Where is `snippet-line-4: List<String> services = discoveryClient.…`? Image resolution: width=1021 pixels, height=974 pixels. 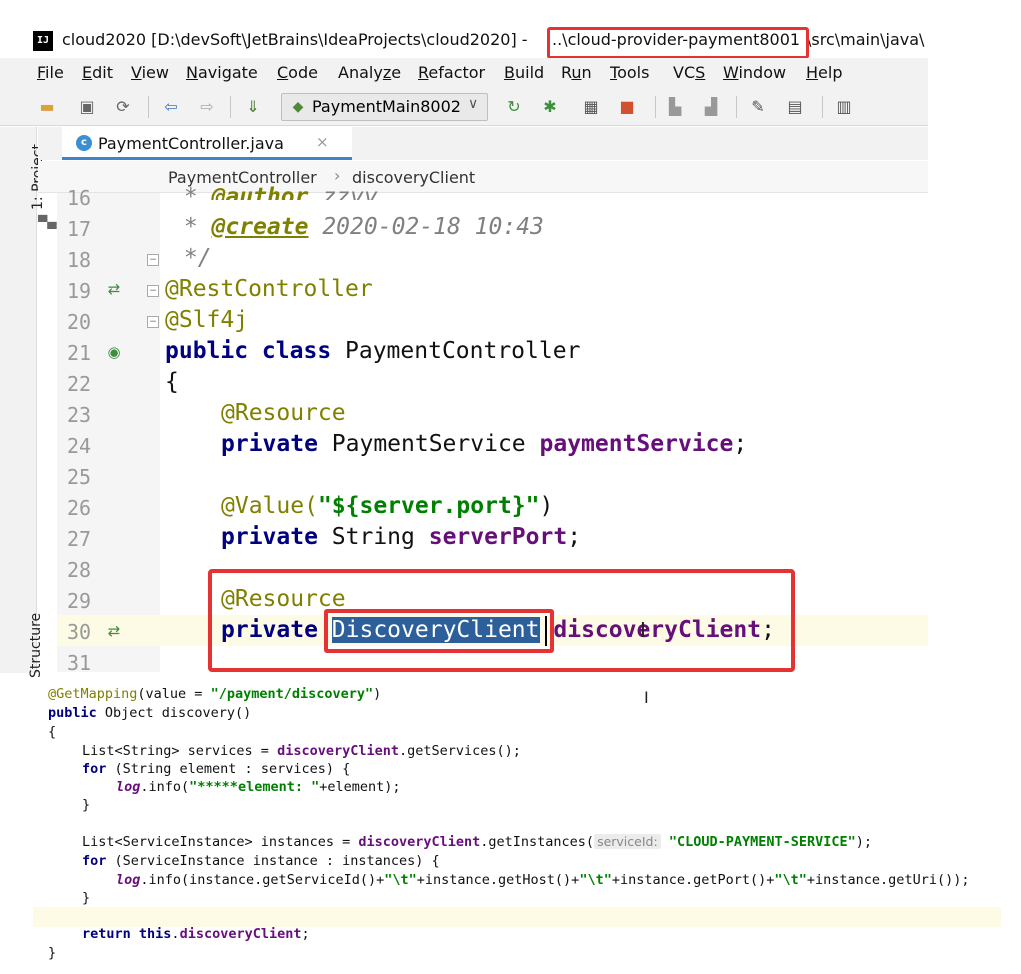
snippet-line-4: List<String> services = discoveryClient.… is located at coordinates (301, 751).